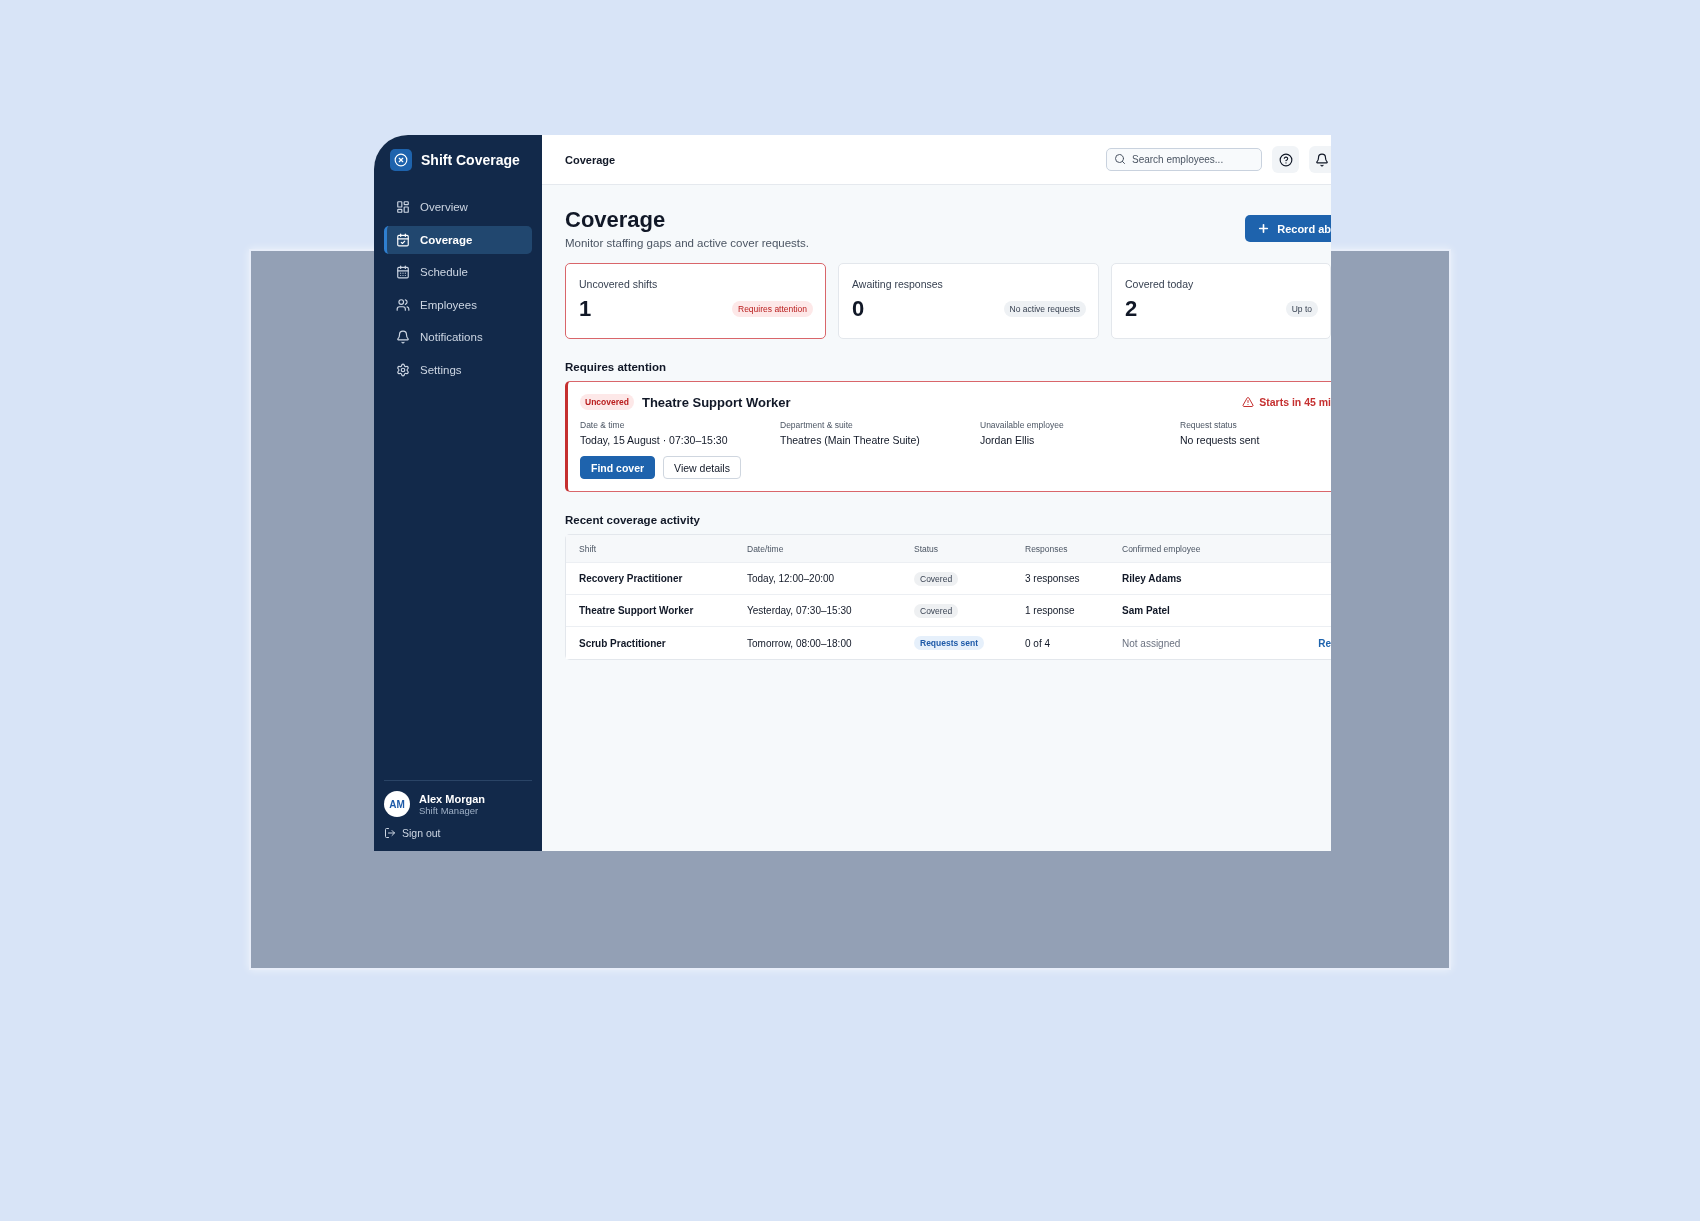 The image size is (1700, 1221). Describe the element at coordinates (1286, 402) in the screenshot. I see `start-warning: Starts in 45 mi` at that location.